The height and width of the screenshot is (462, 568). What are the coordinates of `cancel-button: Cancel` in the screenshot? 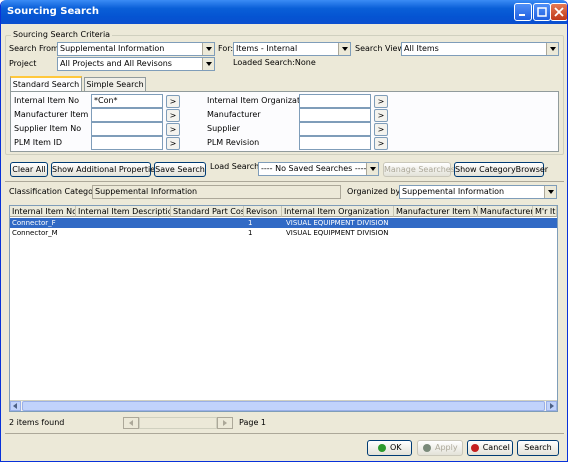 It's located at (490, 448).